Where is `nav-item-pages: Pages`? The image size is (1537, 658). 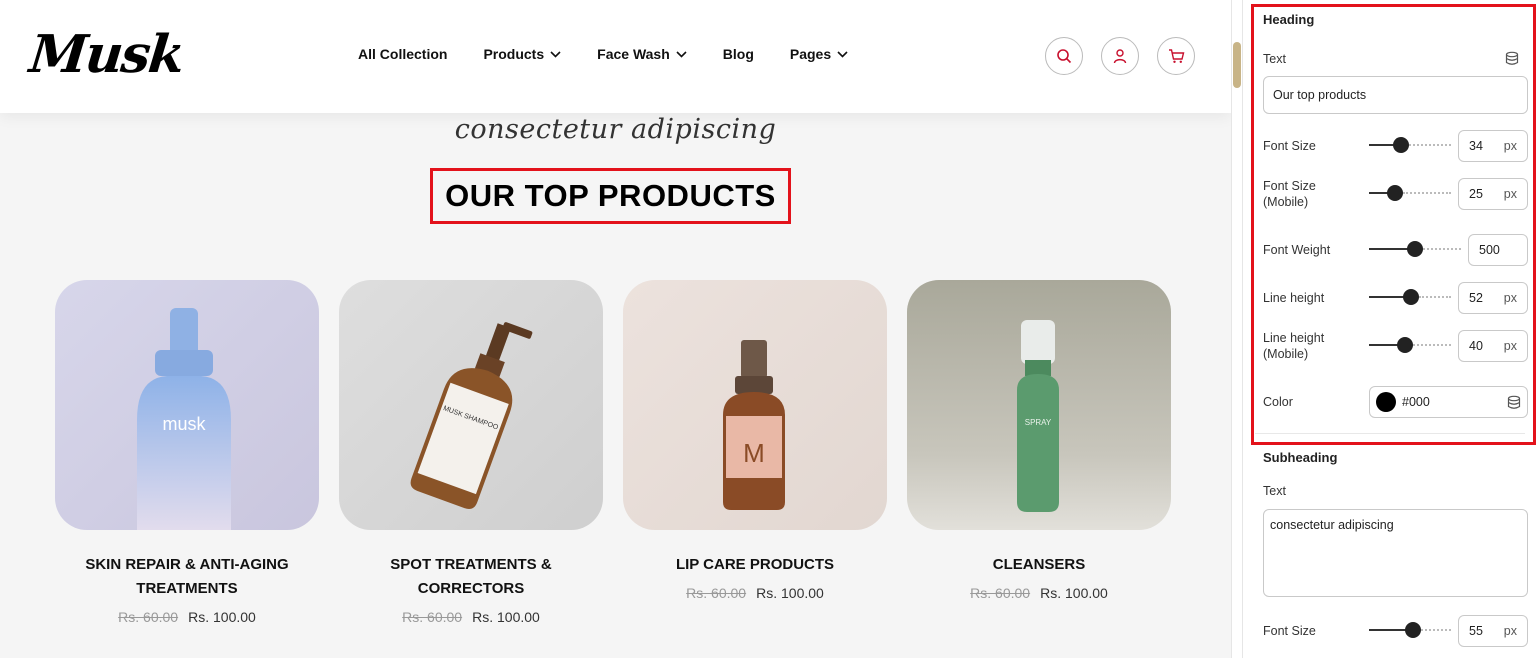
nav-item-pages: Pages is located at coordinates (819, 54).